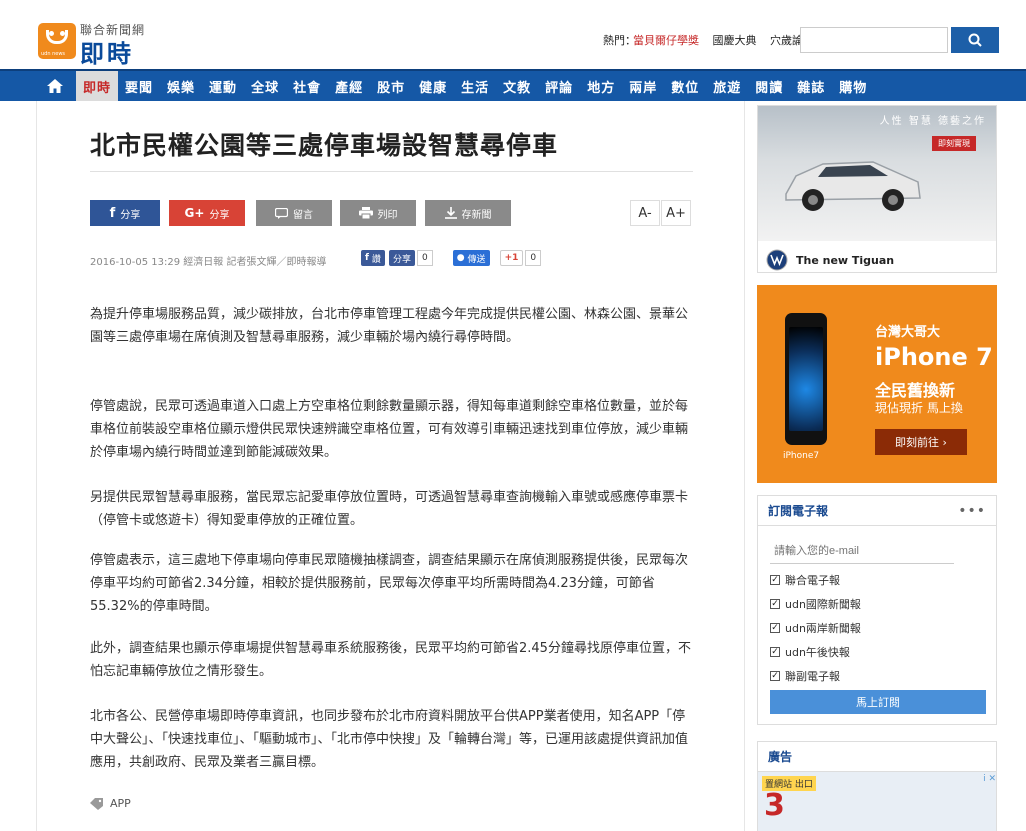  I want to click on nav-item: 閱讀, so click(769, 86).